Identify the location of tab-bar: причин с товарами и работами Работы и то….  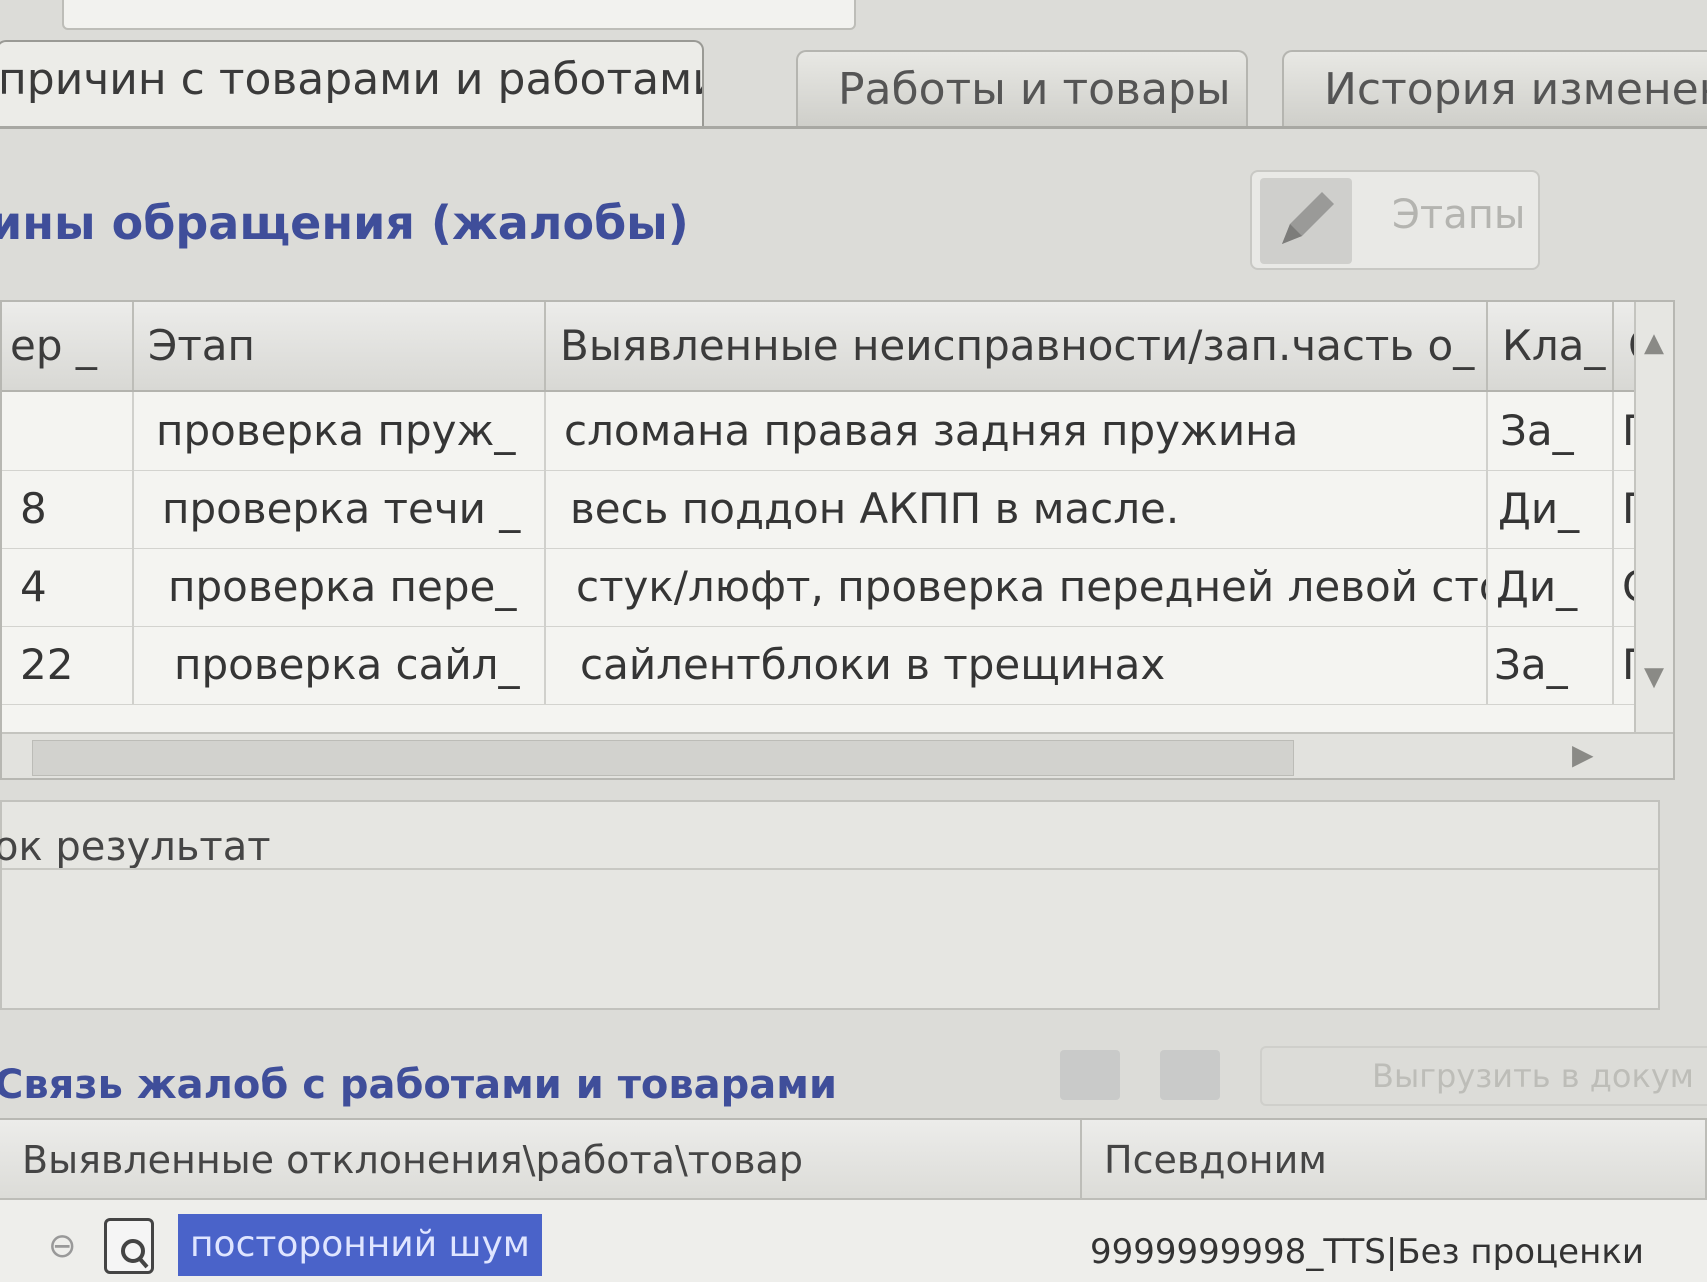
(853, 85).